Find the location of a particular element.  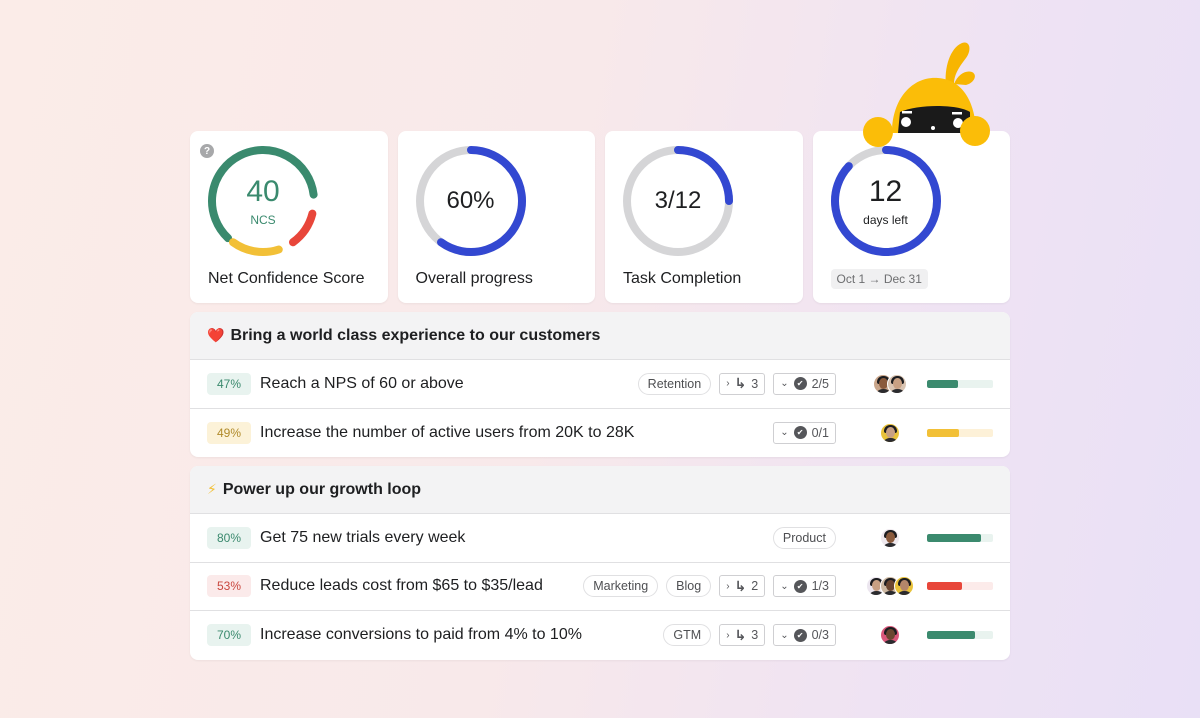

goal-row: 80% Get 75 new trials every week Product is located at coordinates (600, 538).